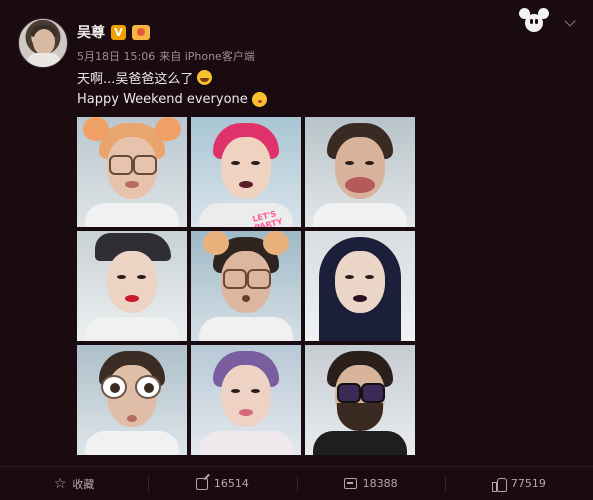 This screenshot has width=593, height=500. I want to click on collect-button: ☆ 收藏, so click(74, 483).